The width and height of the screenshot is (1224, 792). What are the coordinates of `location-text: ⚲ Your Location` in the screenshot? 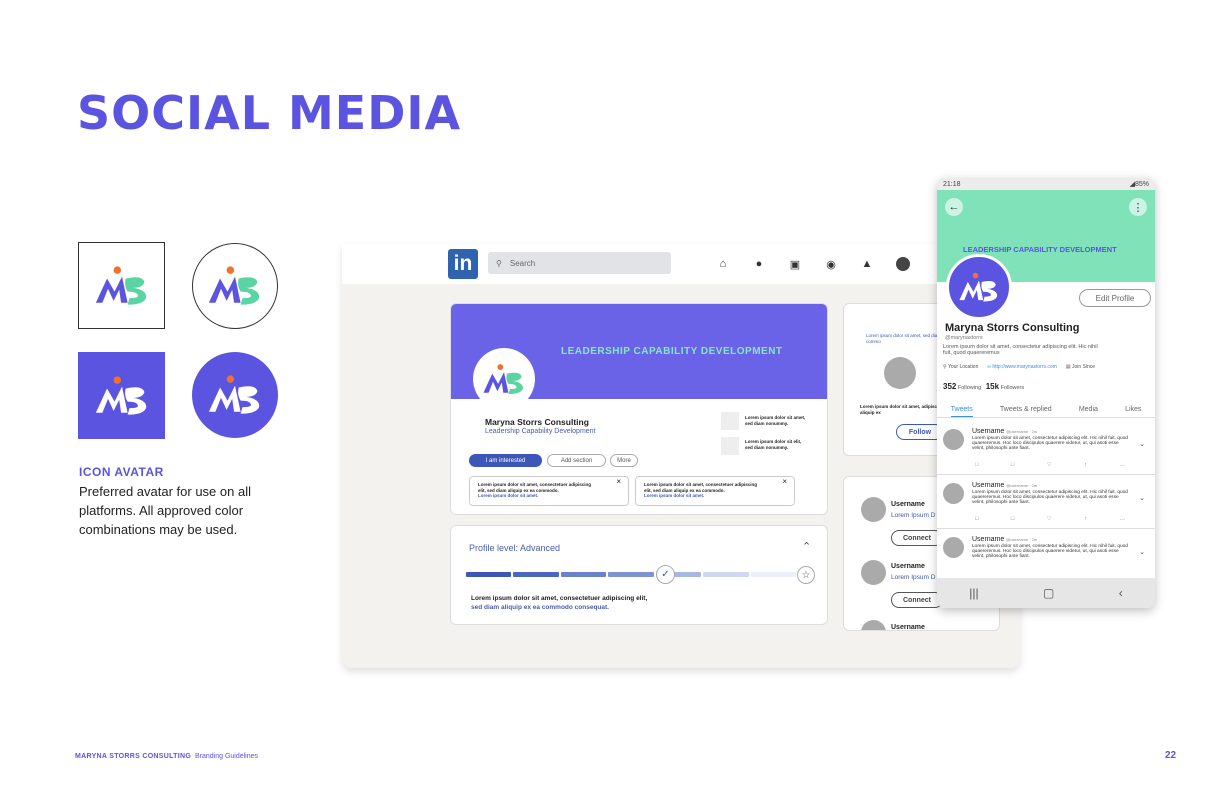 It's located at (960, 367).